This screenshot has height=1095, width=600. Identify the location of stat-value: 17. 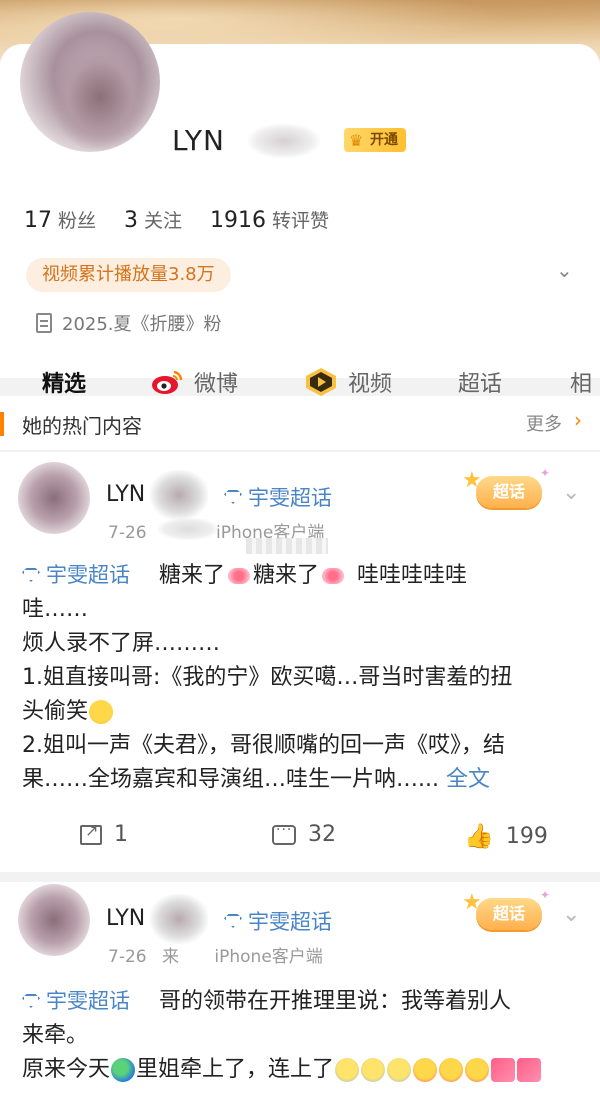
(38, 220).